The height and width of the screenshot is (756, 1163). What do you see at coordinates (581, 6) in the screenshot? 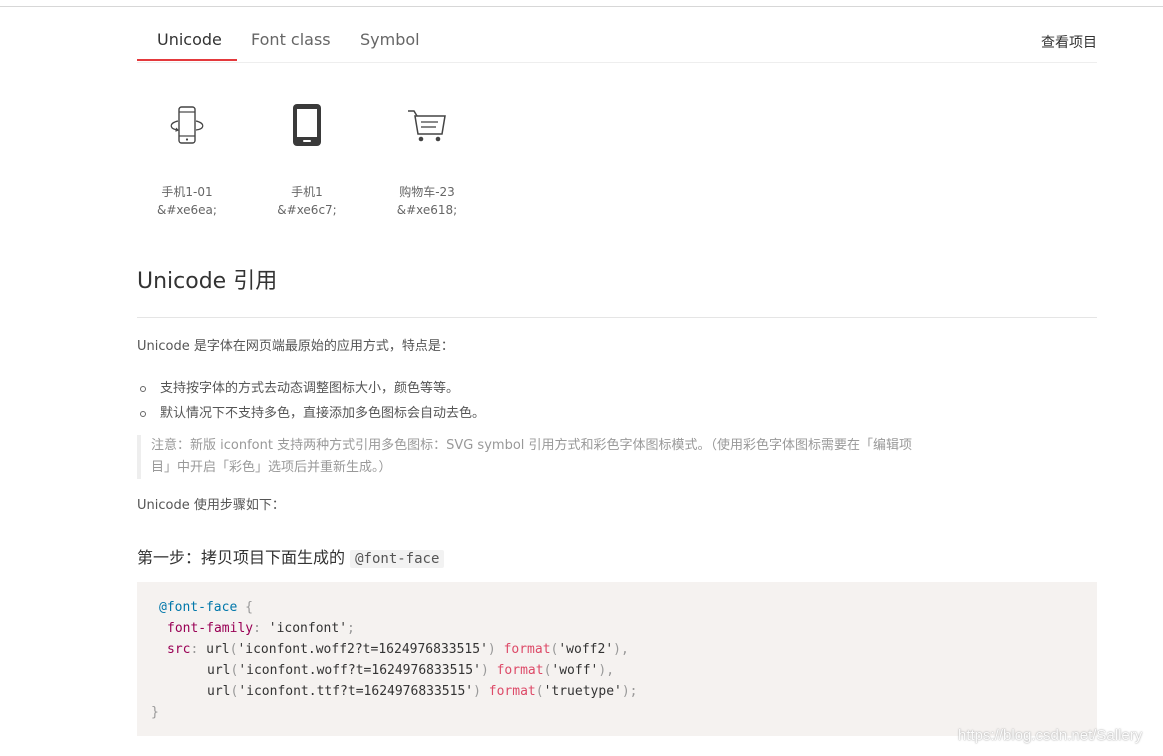
I see `top-divider` at bounding box center [581, 6].